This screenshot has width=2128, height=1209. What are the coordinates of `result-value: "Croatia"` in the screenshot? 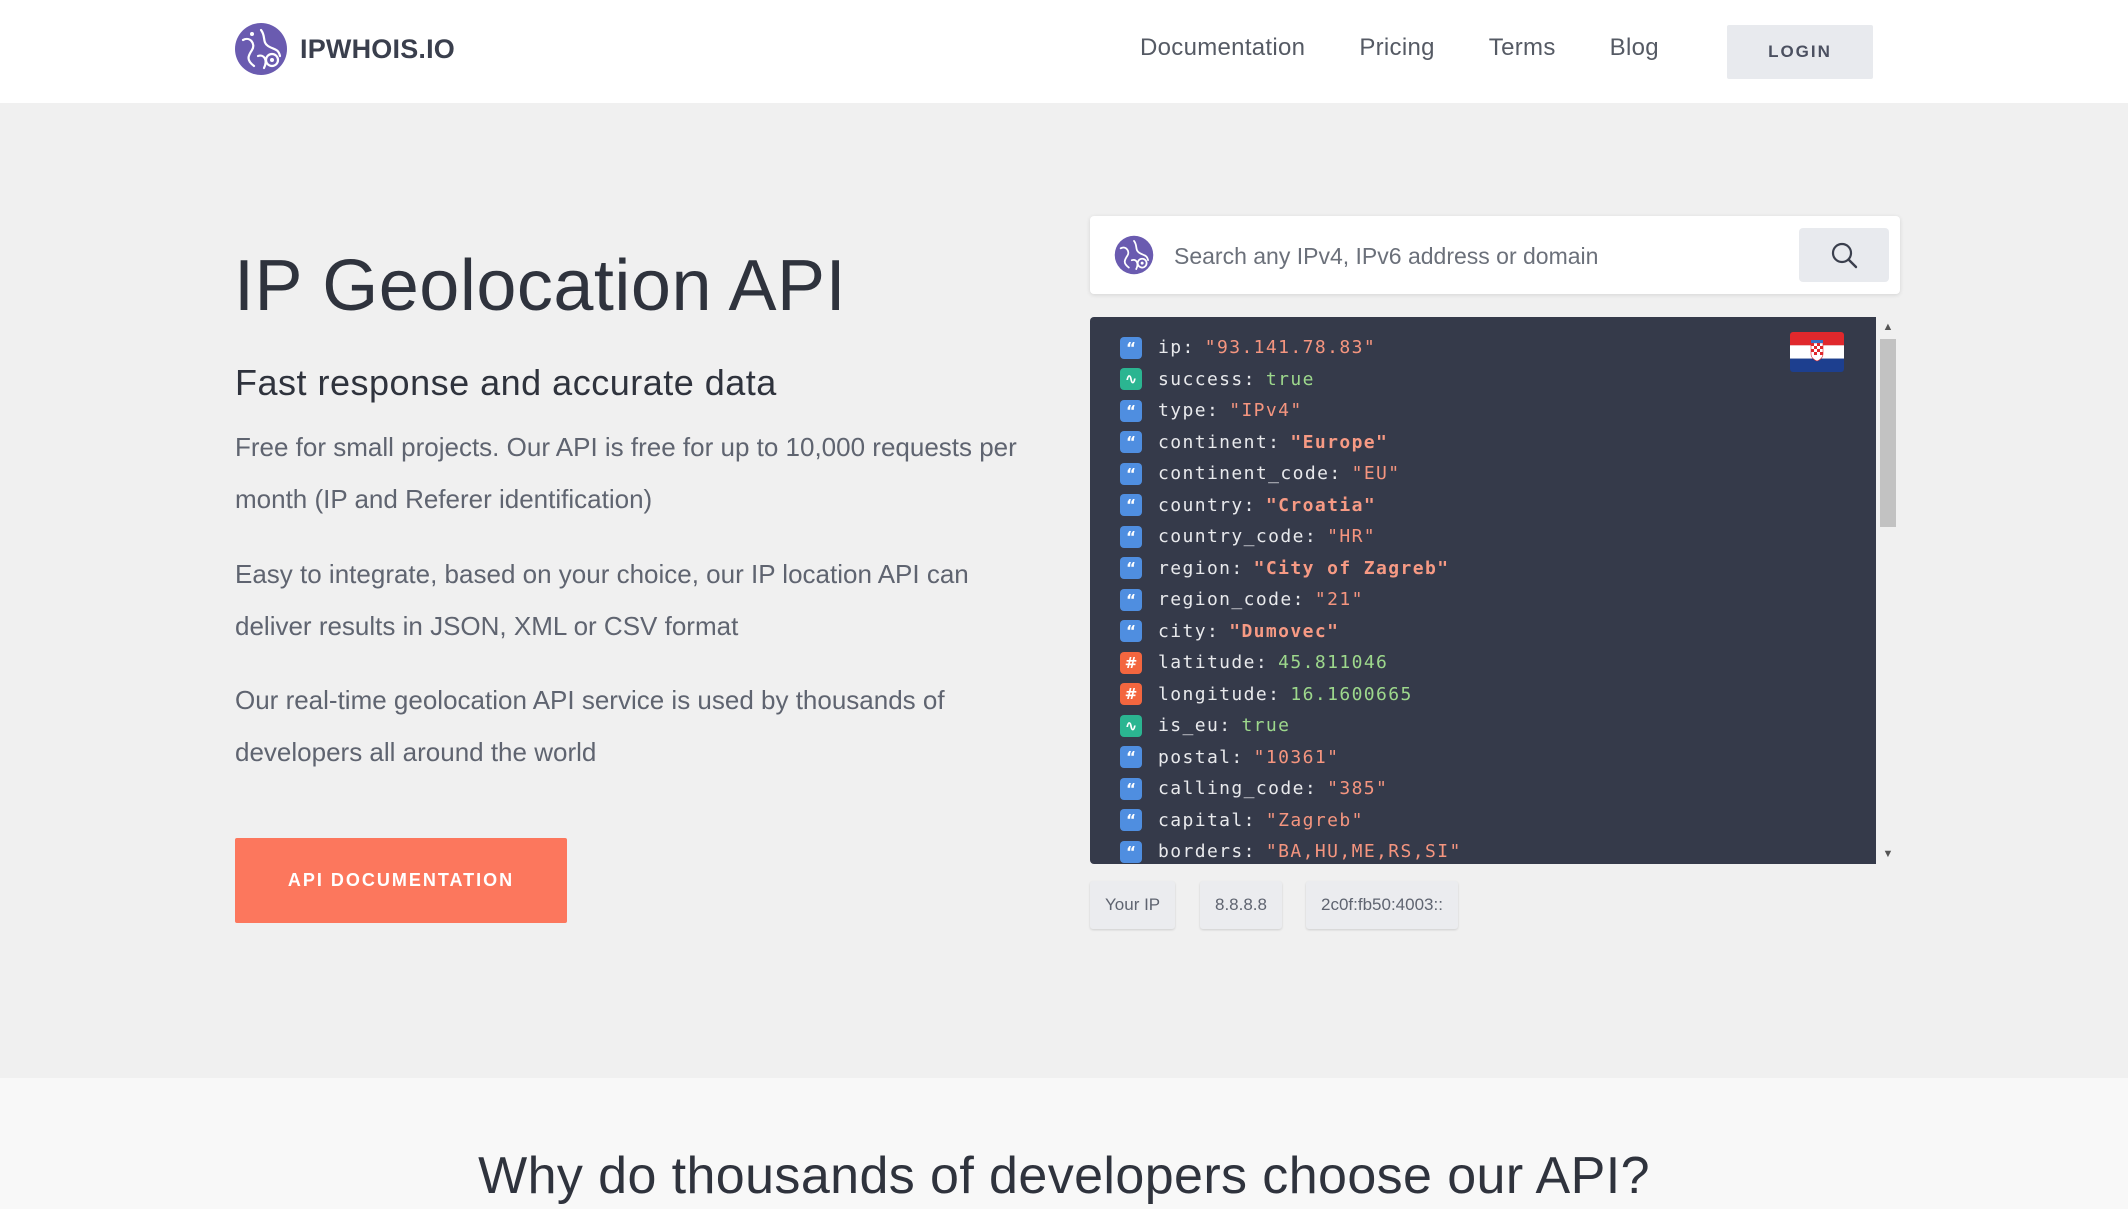 It's located at (1321, 505).